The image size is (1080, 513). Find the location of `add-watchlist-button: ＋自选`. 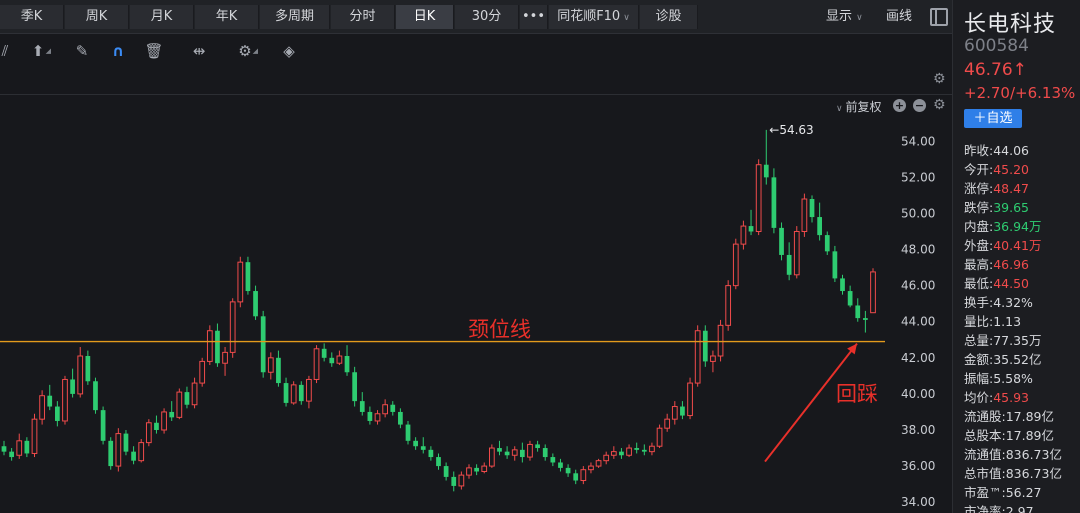

add-watchlist-button: ＋自选 is located at coordinates (993, 118).